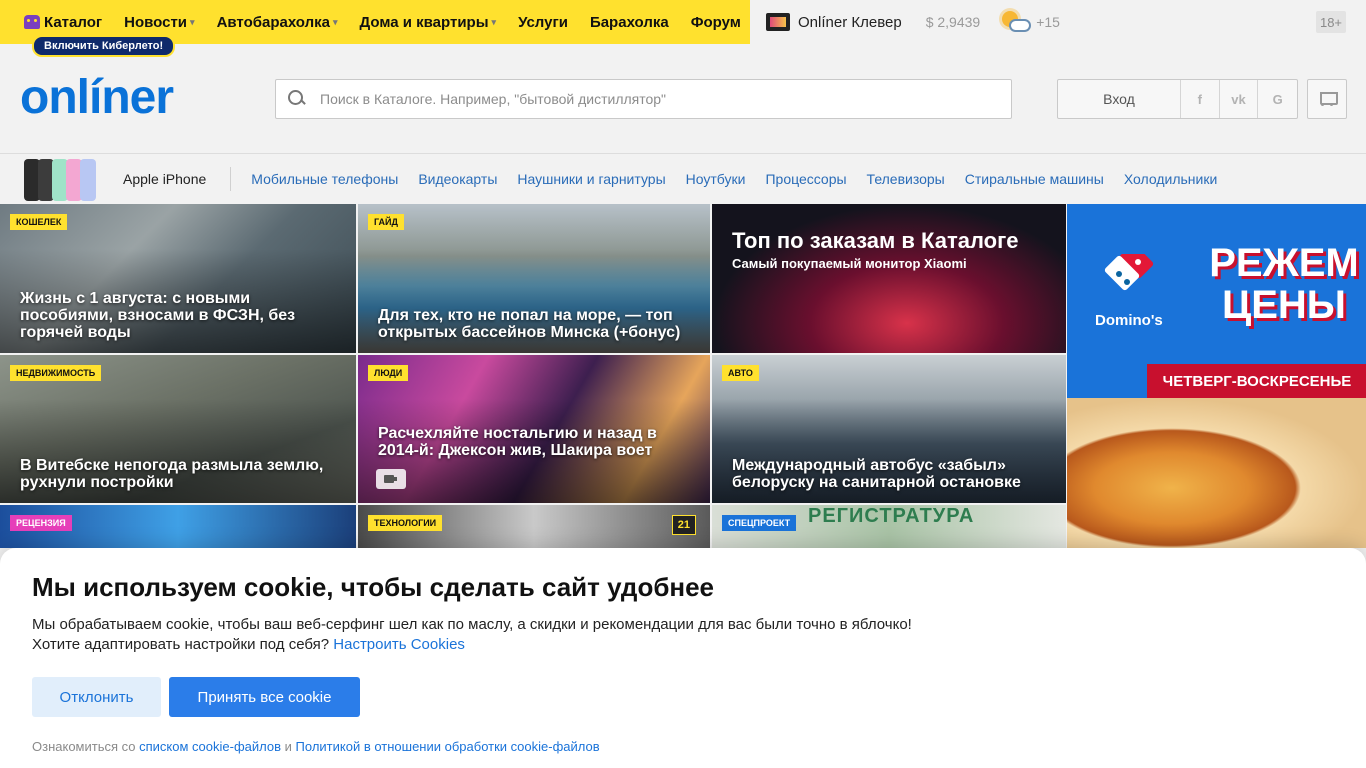  Describe the element at coordinates (1034, 179) in the screenshot. I see `catalog-link: Стиральные машины` at that location.